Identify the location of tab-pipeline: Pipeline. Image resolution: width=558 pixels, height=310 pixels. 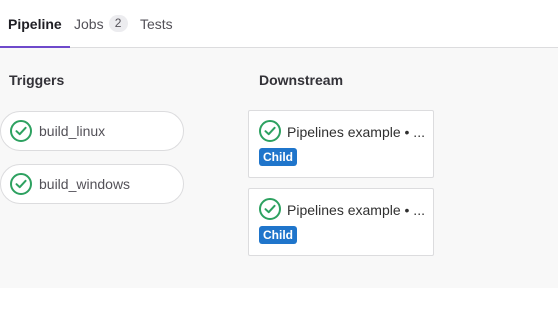
(35, 24).